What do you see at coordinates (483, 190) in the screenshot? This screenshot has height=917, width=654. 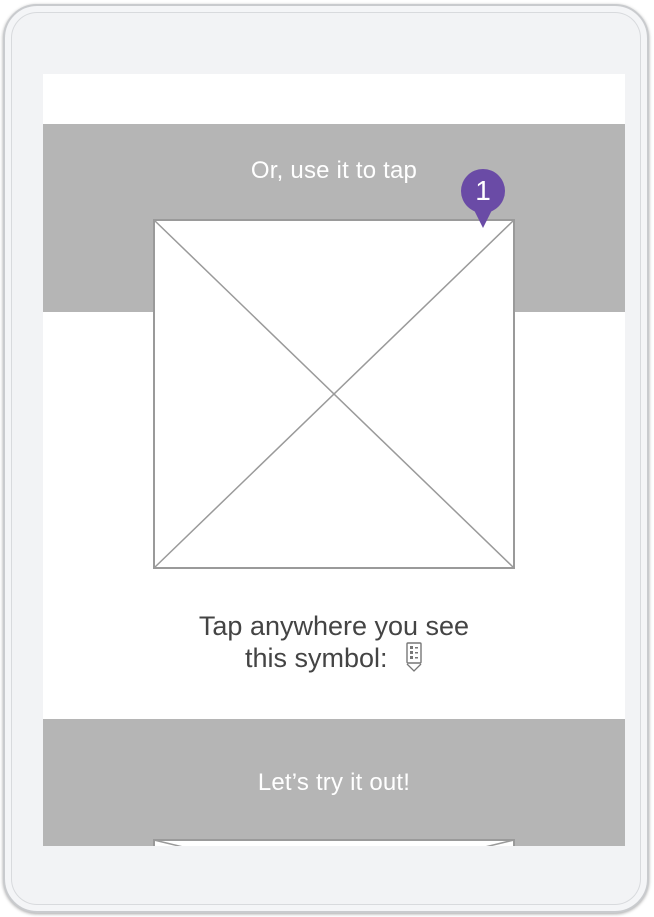 I see `annotation-number: 1` at bounding box center [483, 190].